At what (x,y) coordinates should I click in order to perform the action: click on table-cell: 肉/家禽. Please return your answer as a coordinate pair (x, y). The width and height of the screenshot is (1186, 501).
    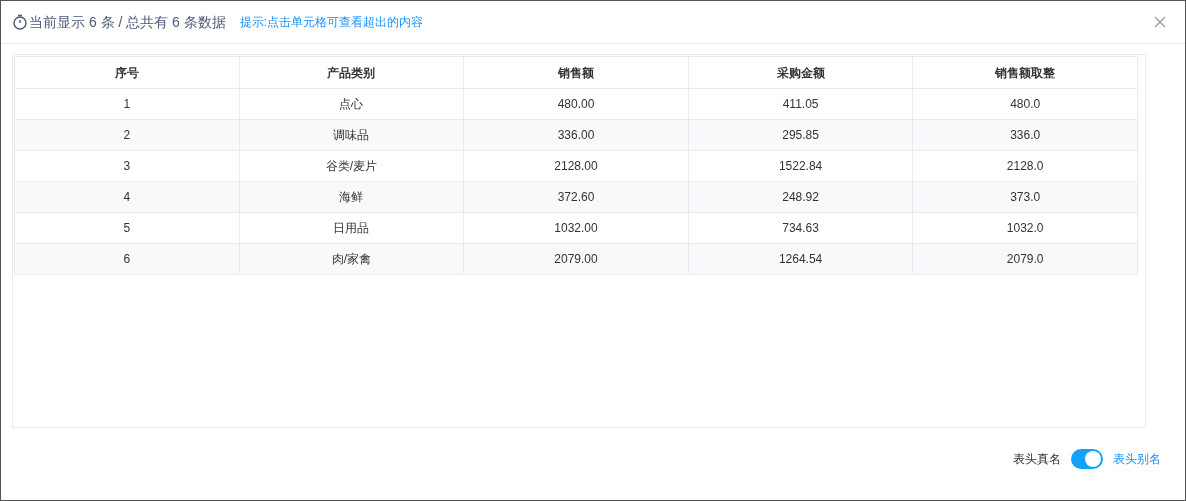
    Looking at the image, I should click on (351, 259).